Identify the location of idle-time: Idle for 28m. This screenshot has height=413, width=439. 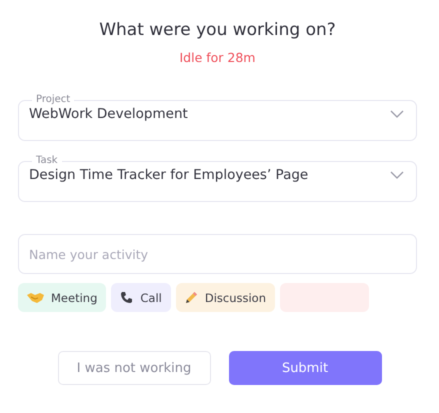
(217, 57).